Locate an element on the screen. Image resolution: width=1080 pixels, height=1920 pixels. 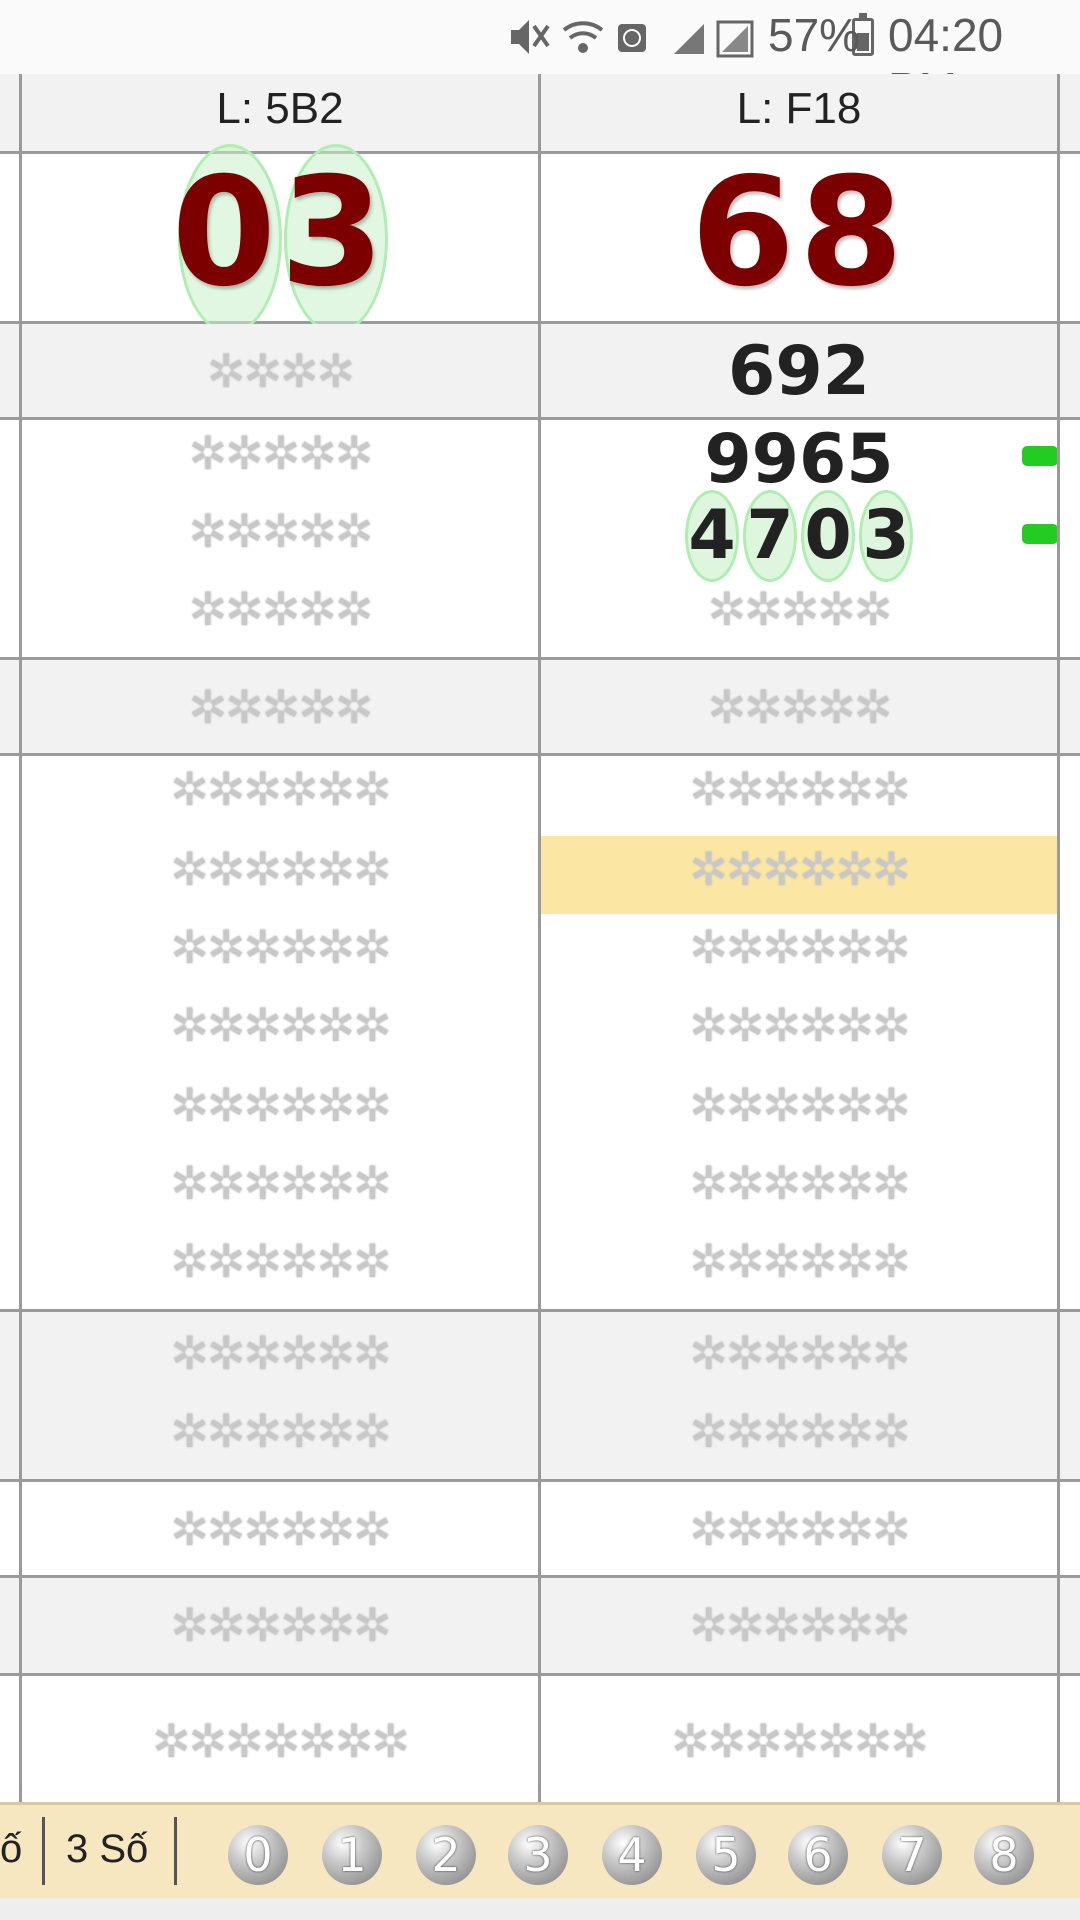
special-prize-number: 03 is located at coordinates (280, 233).